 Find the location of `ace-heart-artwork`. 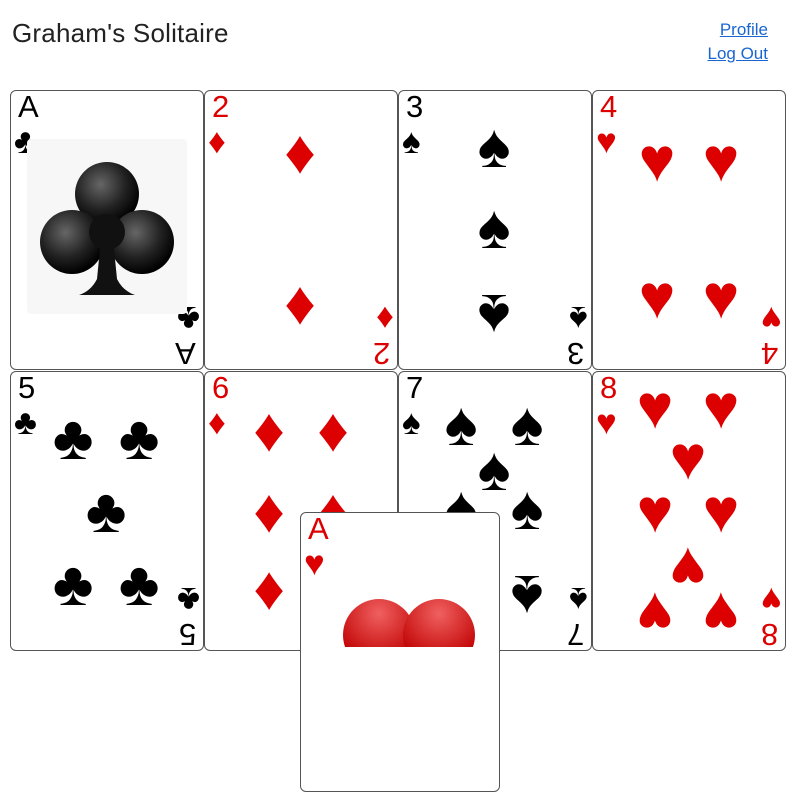

ace-heart-artwork is located at coordinates (409, 629).